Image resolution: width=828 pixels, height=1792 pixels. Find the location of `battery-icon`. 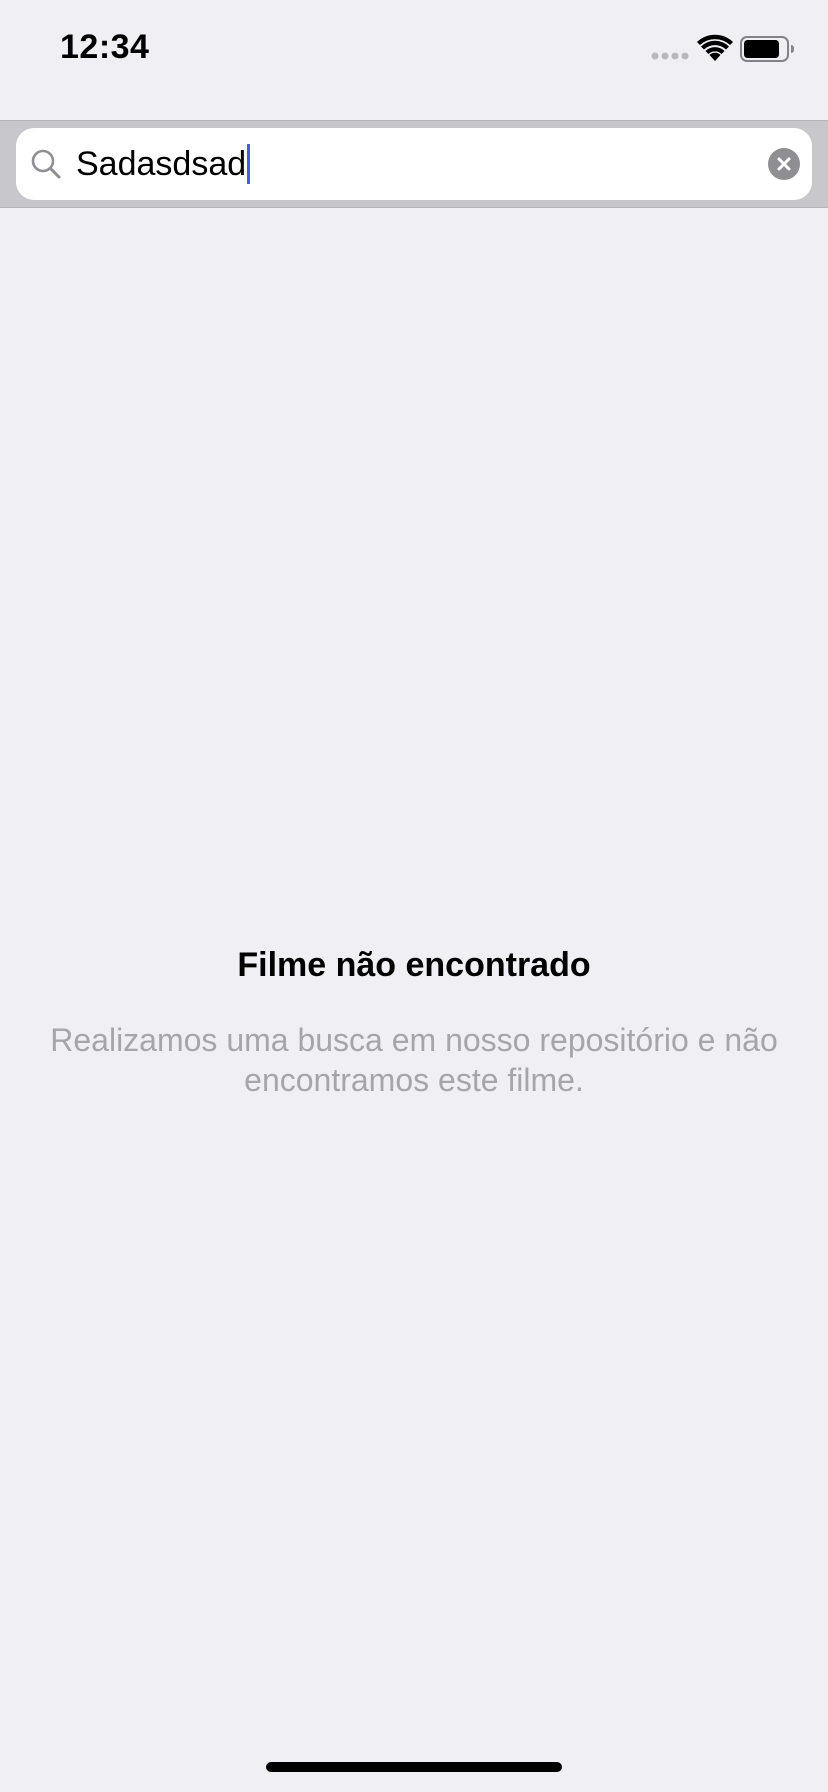

battery-icon is located at coordinates (767, 49).